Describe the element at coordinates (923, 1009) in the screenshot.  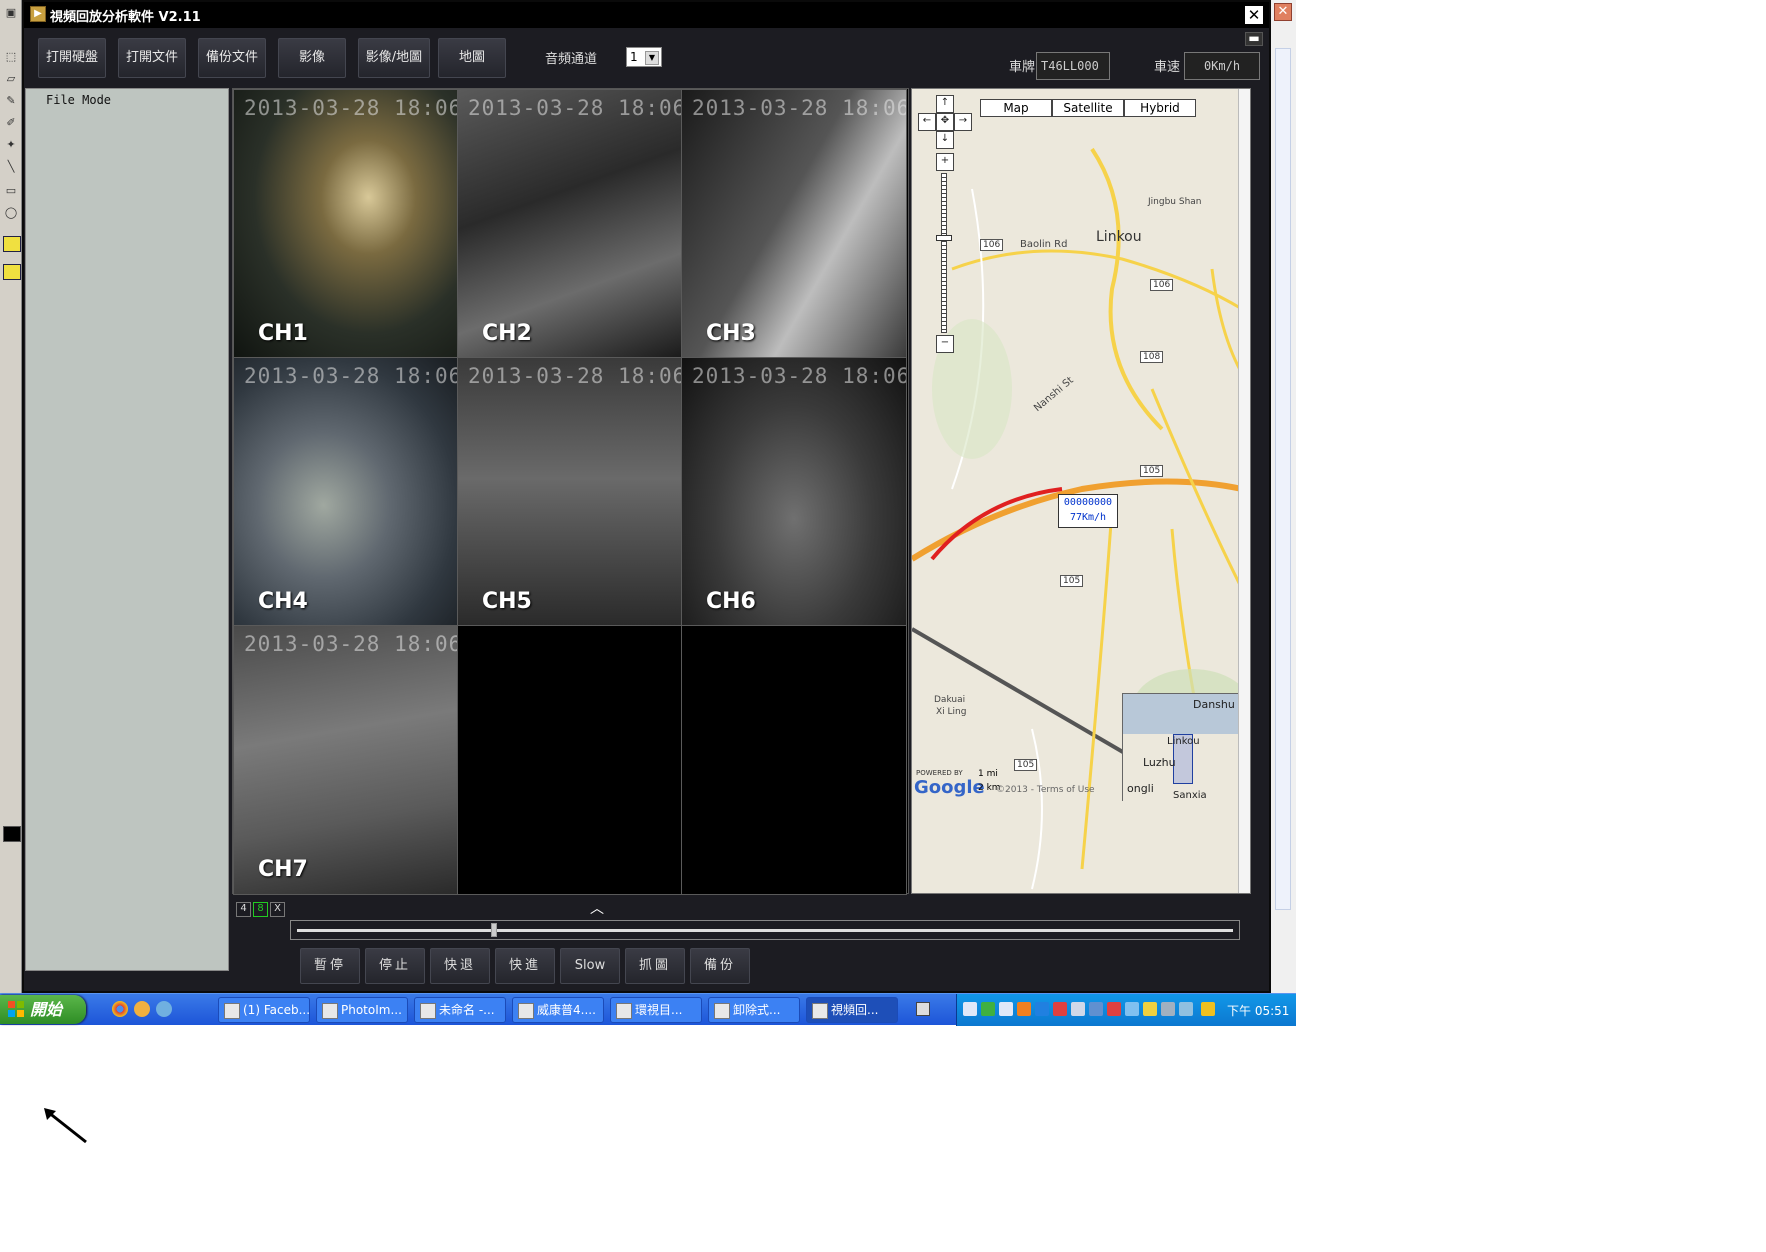
I see `keyboard-icon` at that location.